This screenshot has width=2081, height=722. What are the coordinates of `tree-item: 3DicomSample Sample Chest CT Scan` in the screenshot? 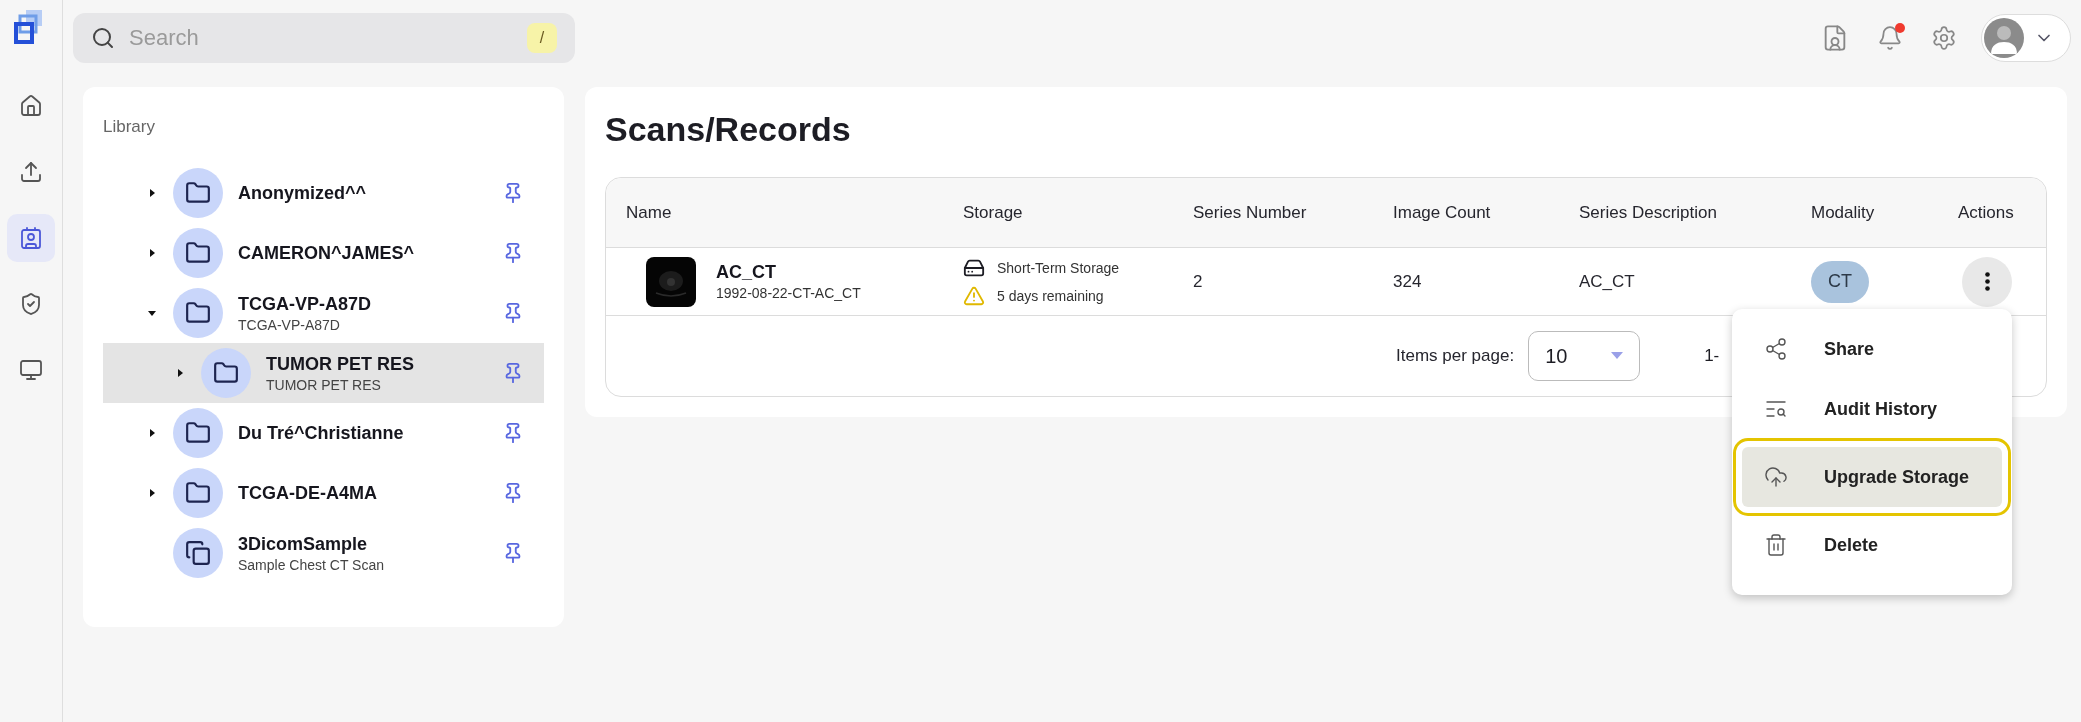 It's located at (323, 553).